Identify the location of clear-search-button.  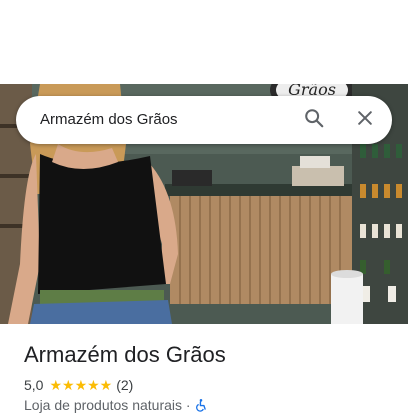
(365, 120).